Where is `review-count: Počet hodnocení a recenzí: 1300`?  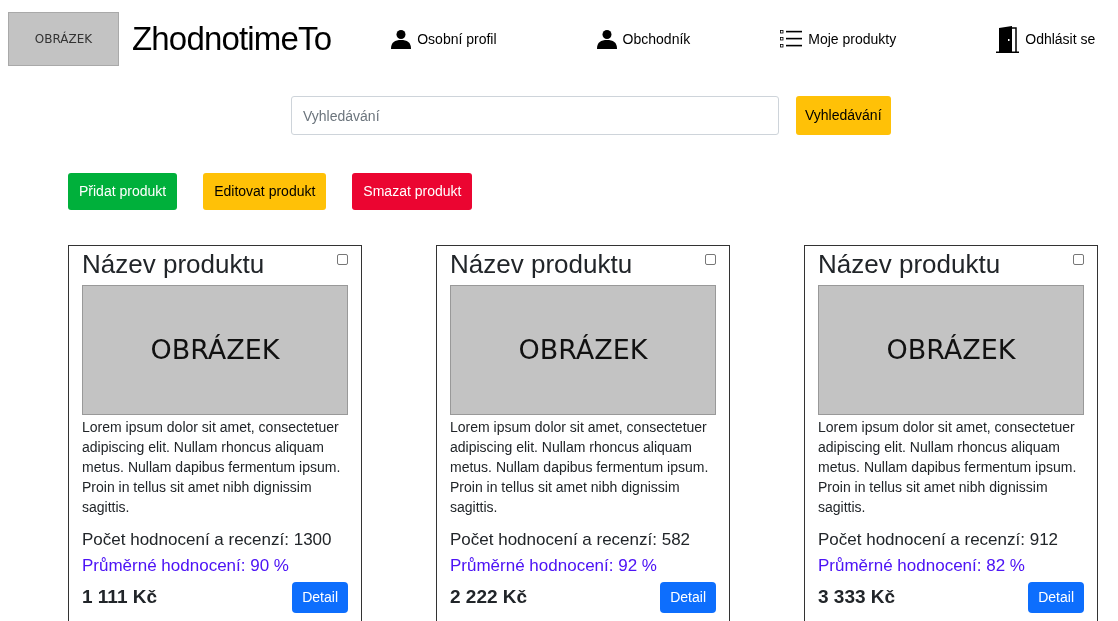 review-count: Počet hodnocení a recenzí: 1300 is located at coordinates (207, 540).